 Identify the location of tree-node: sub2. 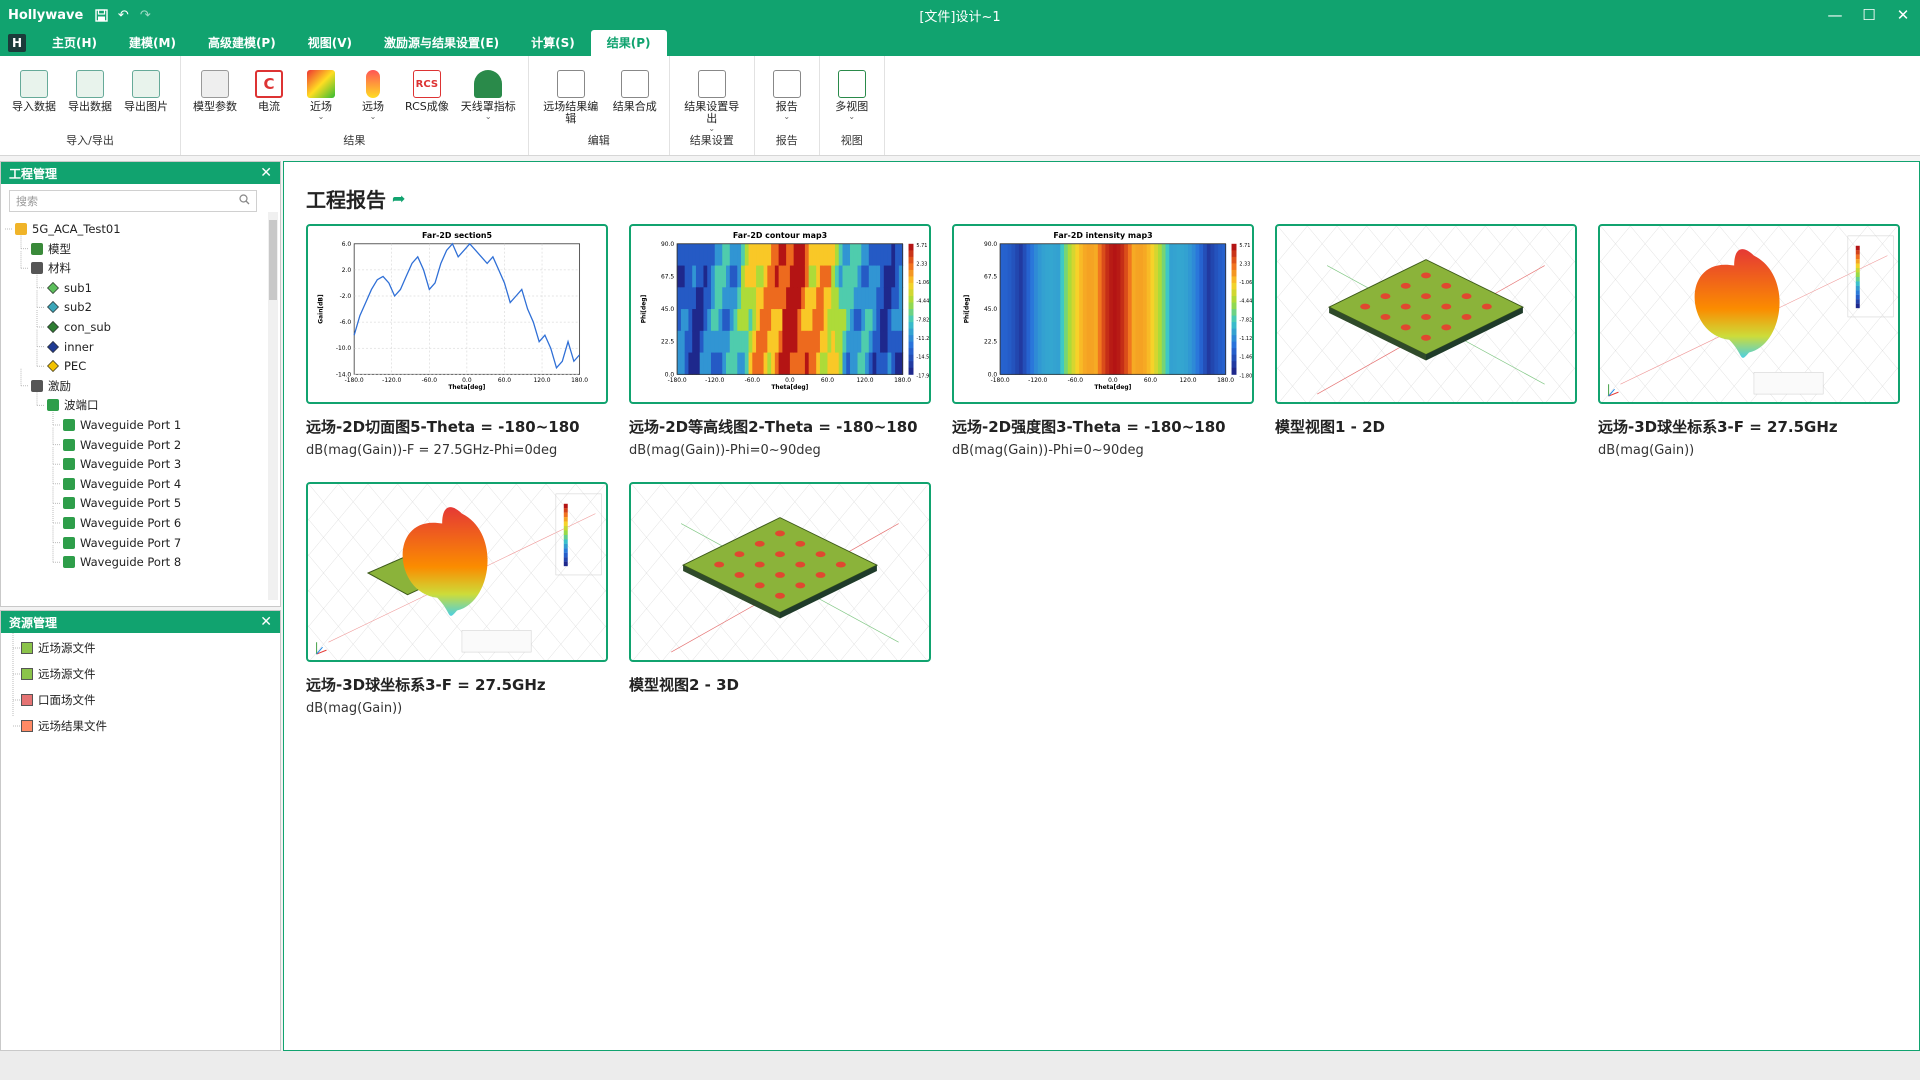
(69, 307).